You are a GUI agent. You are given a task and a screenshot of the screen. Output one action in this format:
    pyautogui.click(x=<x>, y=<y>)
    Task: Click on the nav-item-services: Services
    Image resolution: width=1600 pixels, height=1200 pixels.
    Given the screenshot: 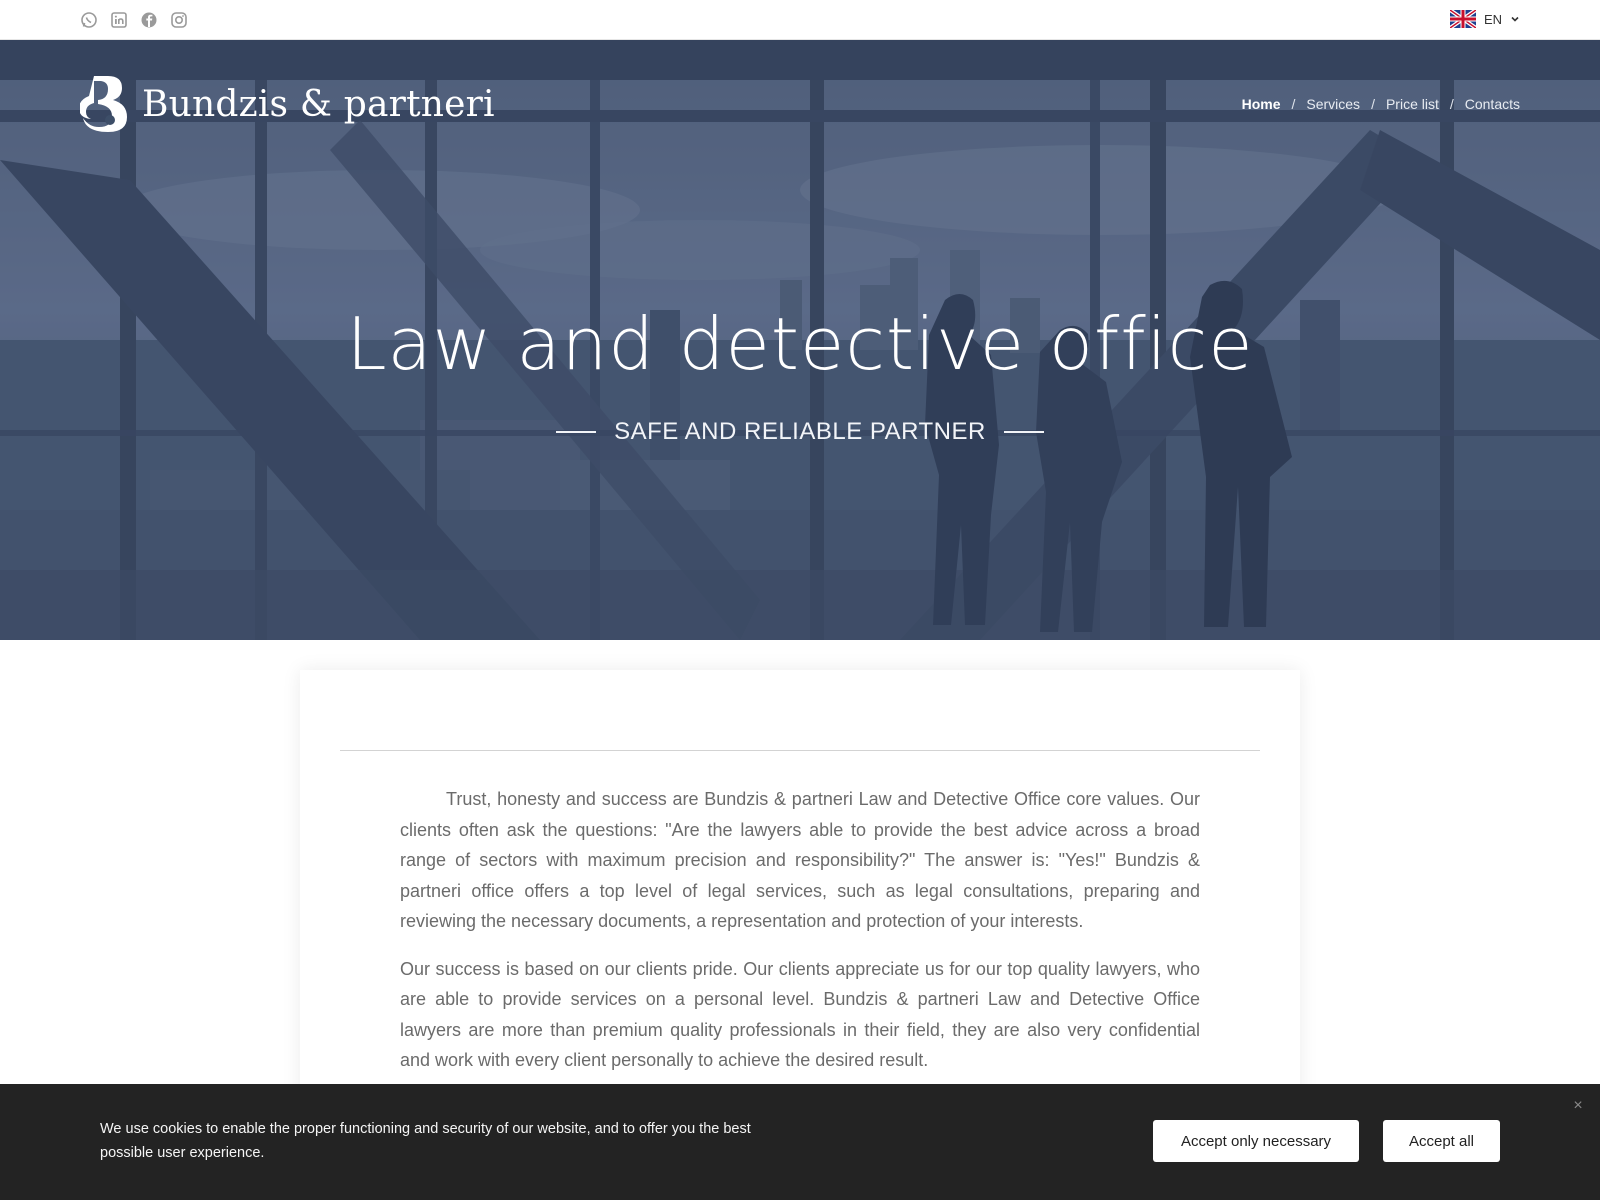 What is the action you would take?
    pyautogui.click(x=1333, y=104)
    